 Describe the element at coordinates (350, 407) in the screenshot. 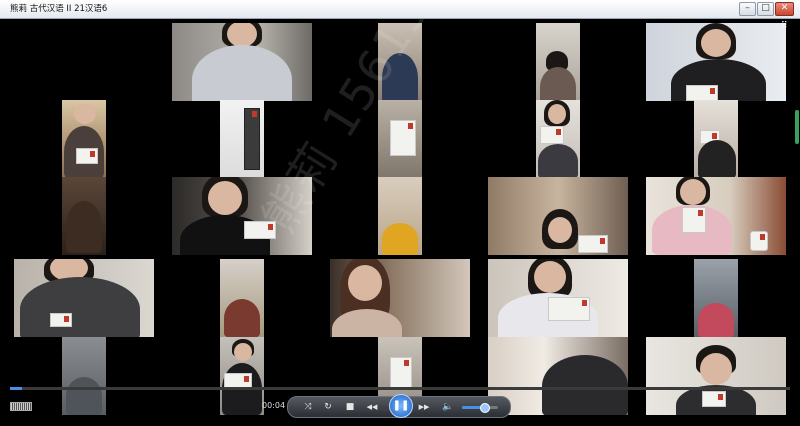

I see `stop-button: ■` at that location.